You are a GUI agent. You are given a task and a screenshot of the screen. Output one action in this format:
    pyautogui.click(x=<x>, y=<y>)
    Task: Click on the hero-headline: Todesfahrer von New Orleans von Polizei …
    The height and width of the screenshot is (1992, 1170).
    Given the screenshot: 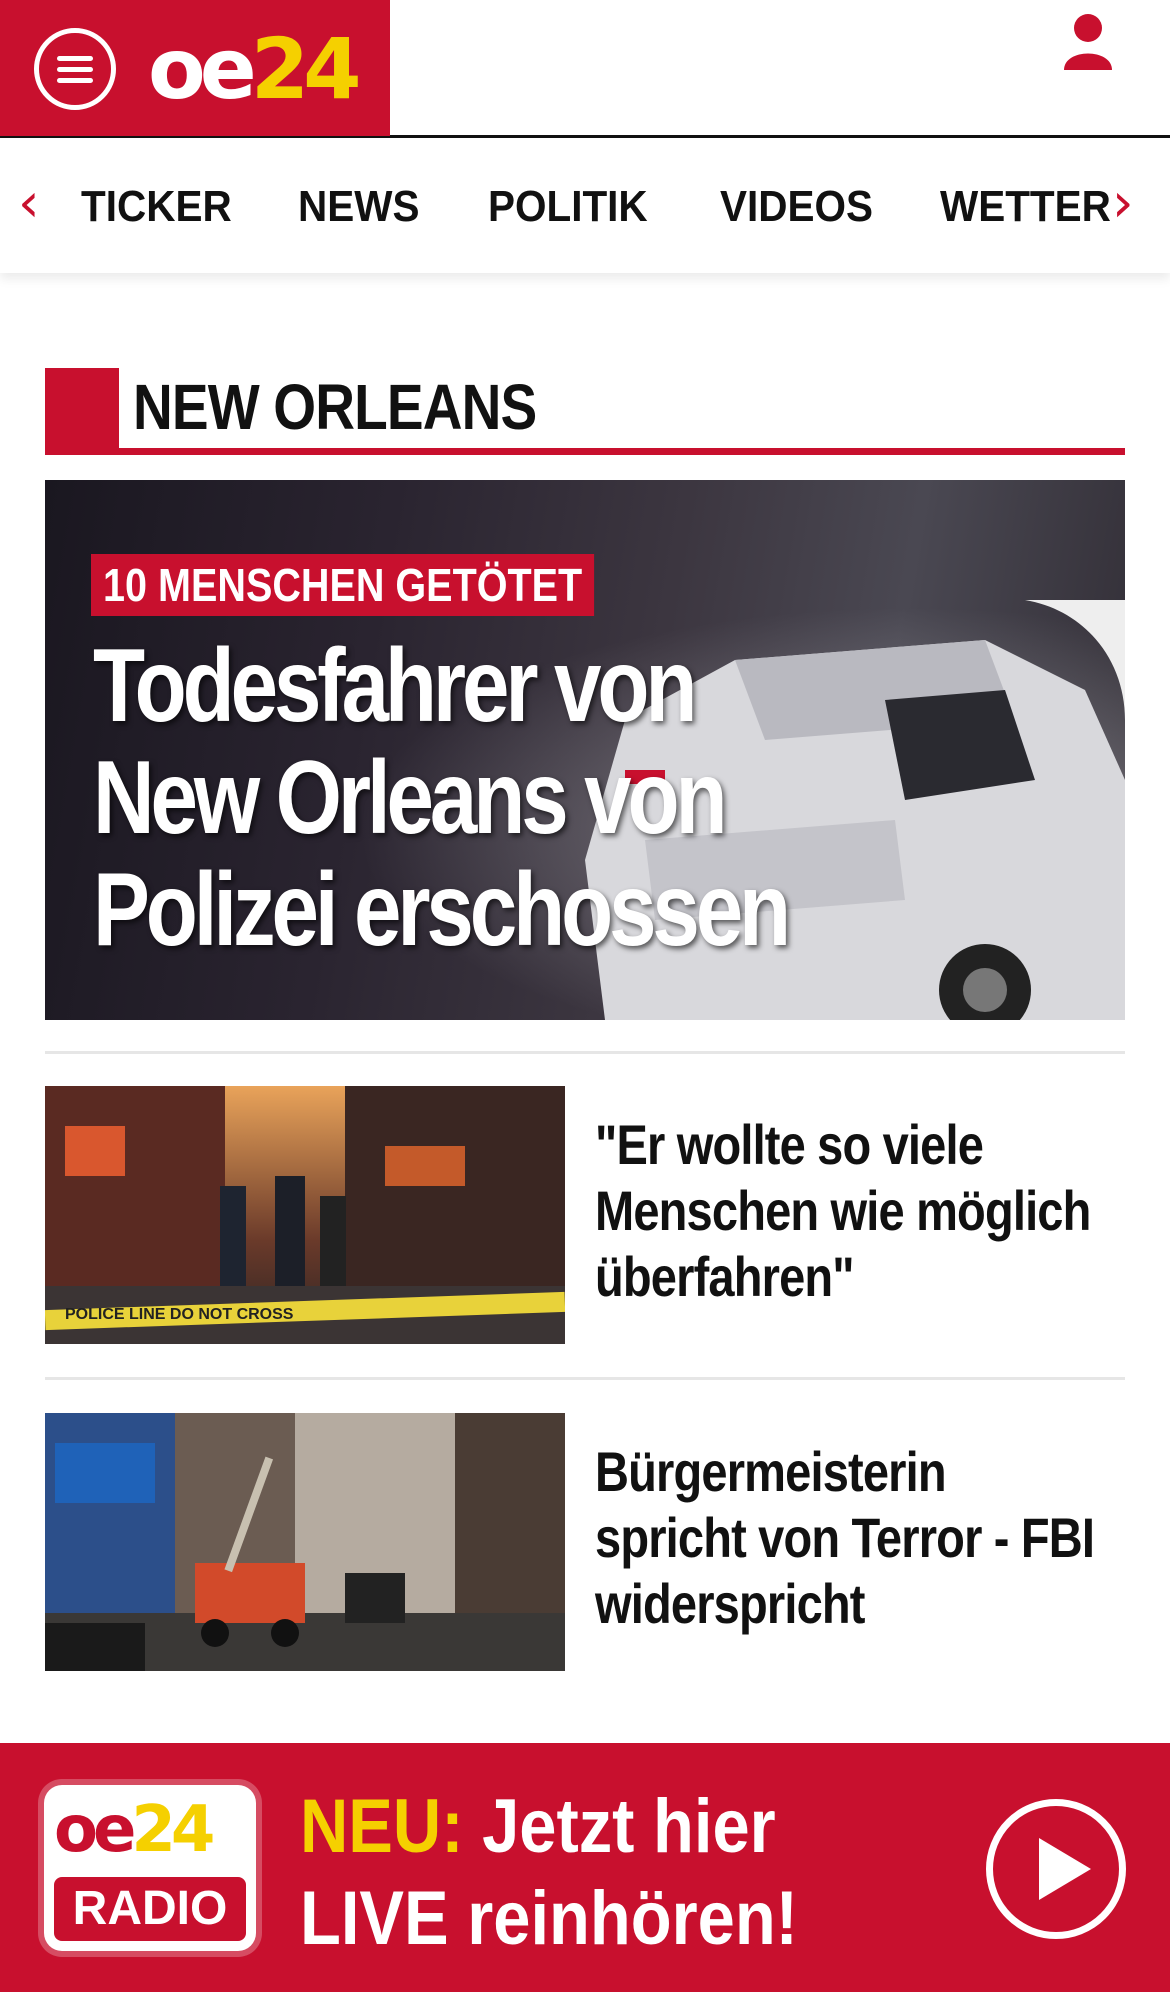 What is the action you would take?
    pyautogui.click(x=462, y=798)
    